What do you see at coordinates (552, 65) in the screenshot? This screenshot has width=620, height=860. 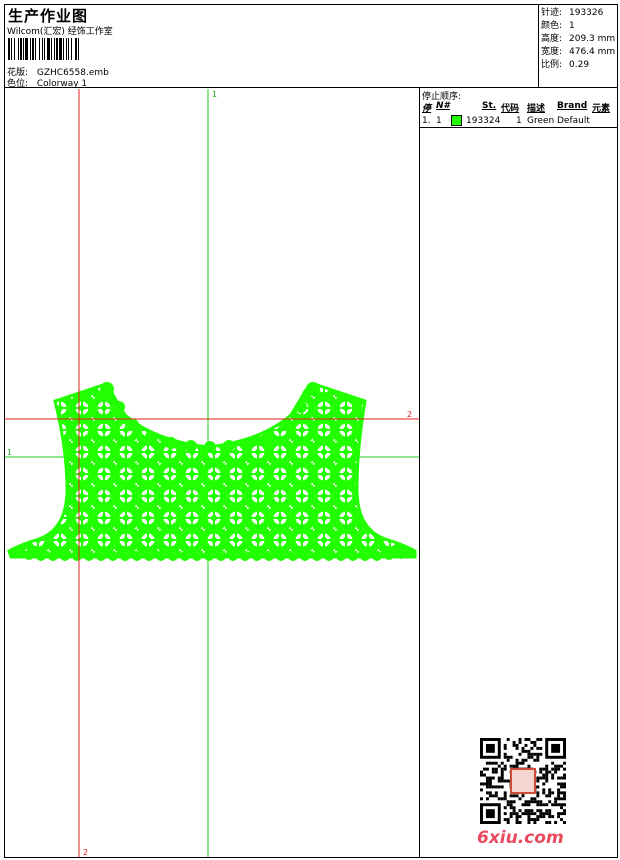 I see `stat-label: 比例:` at bounding box center [552, 65].